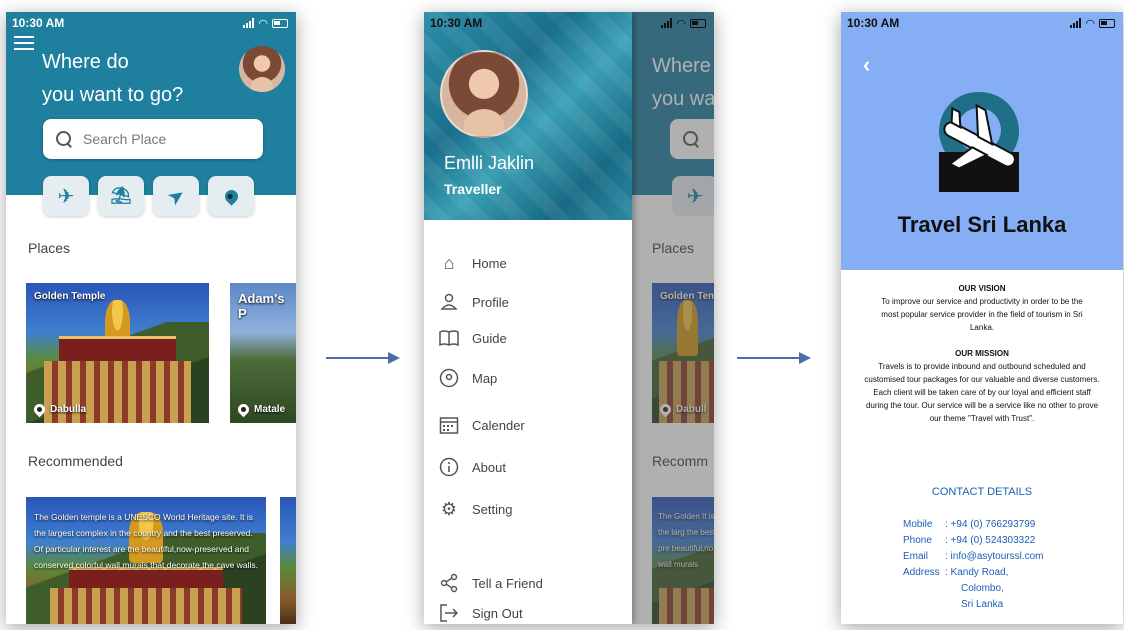 This screenshot has width=1124, height=630. I want to click on contact-address-line: Colombo,, so click(982, 588).